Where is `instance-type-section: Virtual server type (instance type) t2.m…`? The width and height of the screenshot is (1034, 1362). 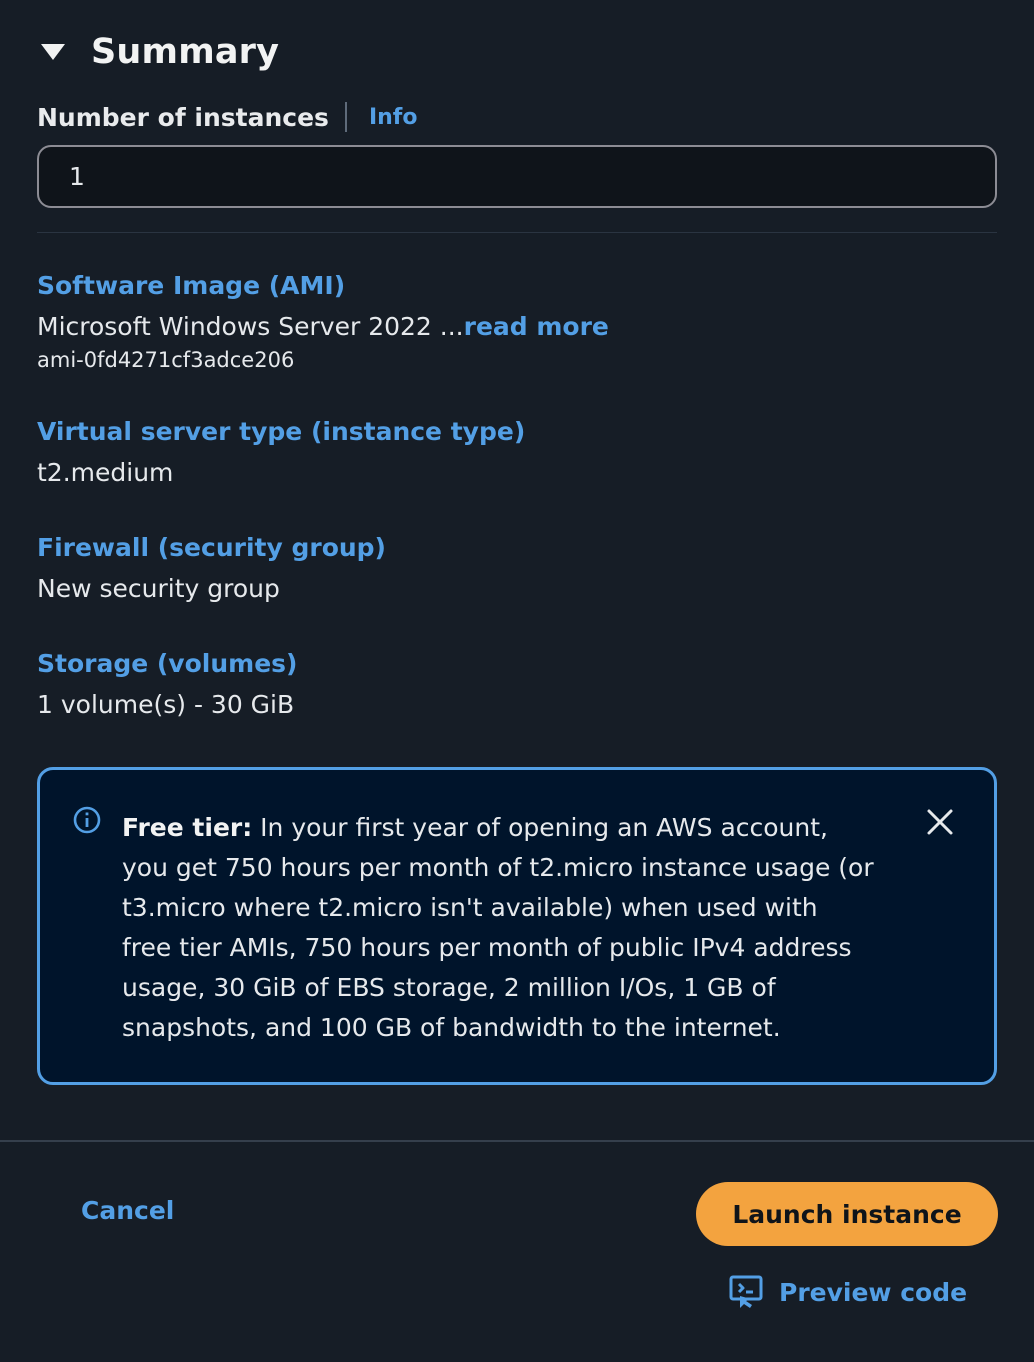
instance-type-section: Virtual server type (instance type) t2.m… is located at coordinates (517, 453).